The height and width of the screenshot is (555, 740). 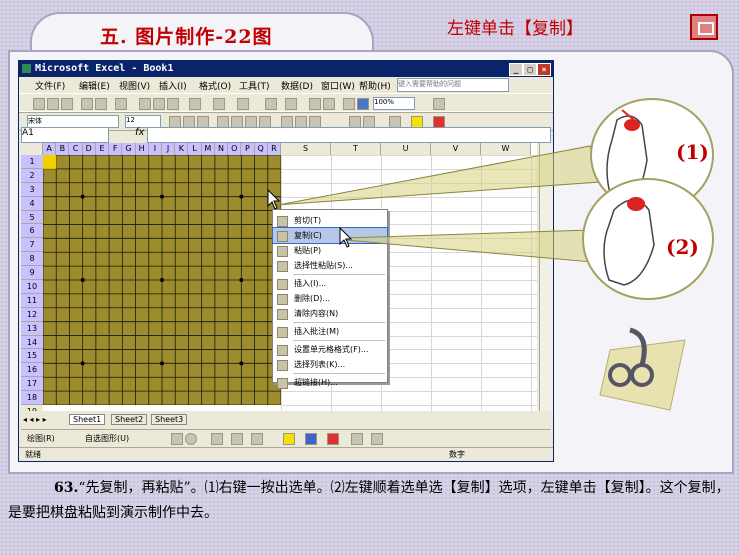 What do you see at coordinates (274, 199) in the screenshot?
I see `mouse-pointer-icon` at bounding box center [274, 199].